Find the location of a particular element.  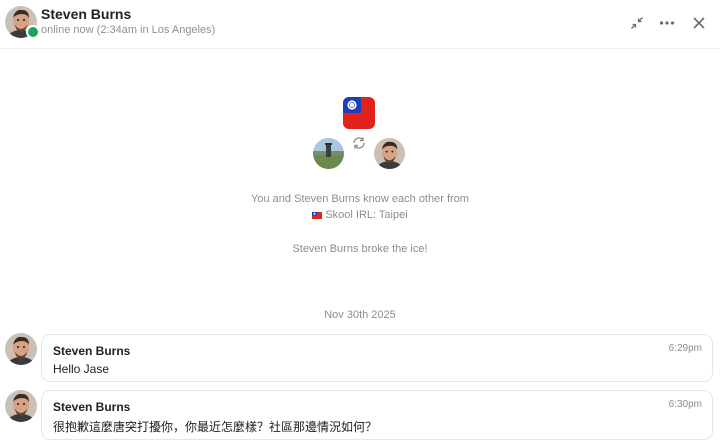

message-text: Hello Jase is located at coordinates (81, 369).